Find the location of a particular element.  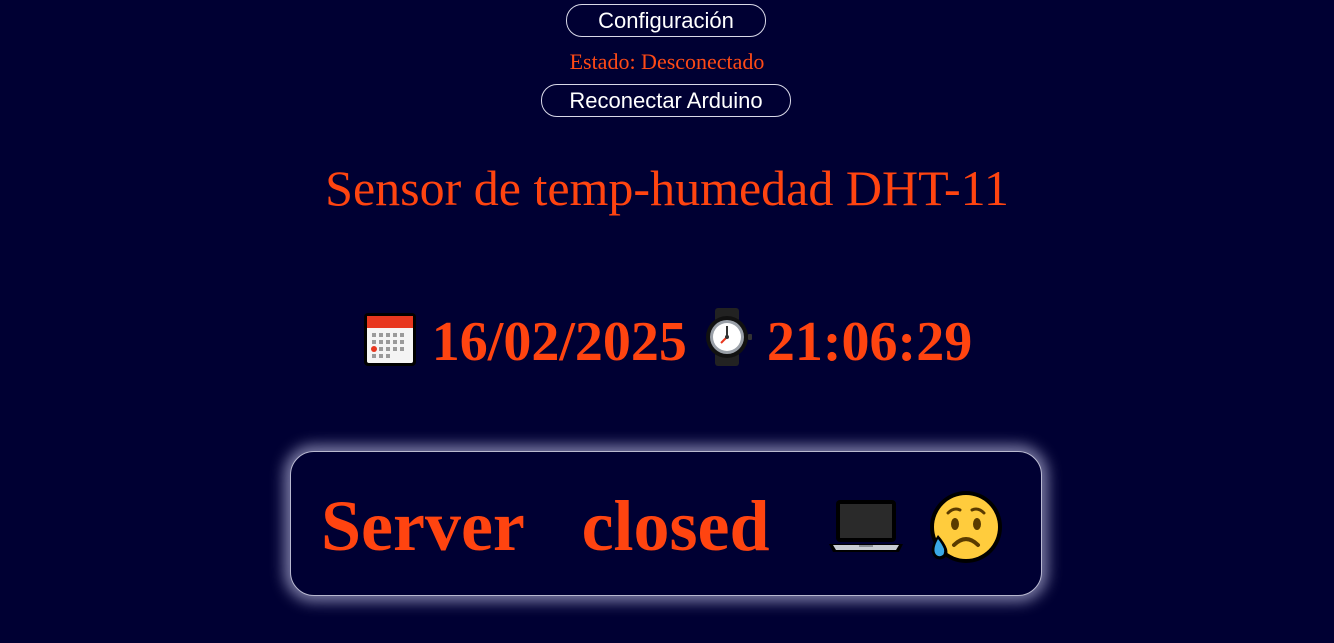

sad-face-icon is located at coordinates (964, 531).